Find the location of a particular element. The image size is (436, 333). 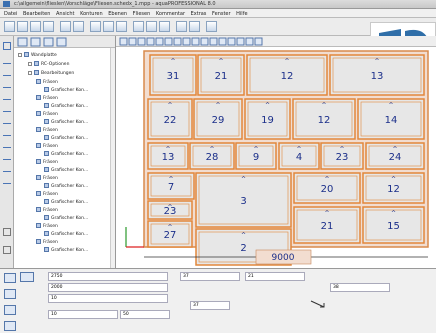

thickness-field: 10 is located at coordinates (108, 298).